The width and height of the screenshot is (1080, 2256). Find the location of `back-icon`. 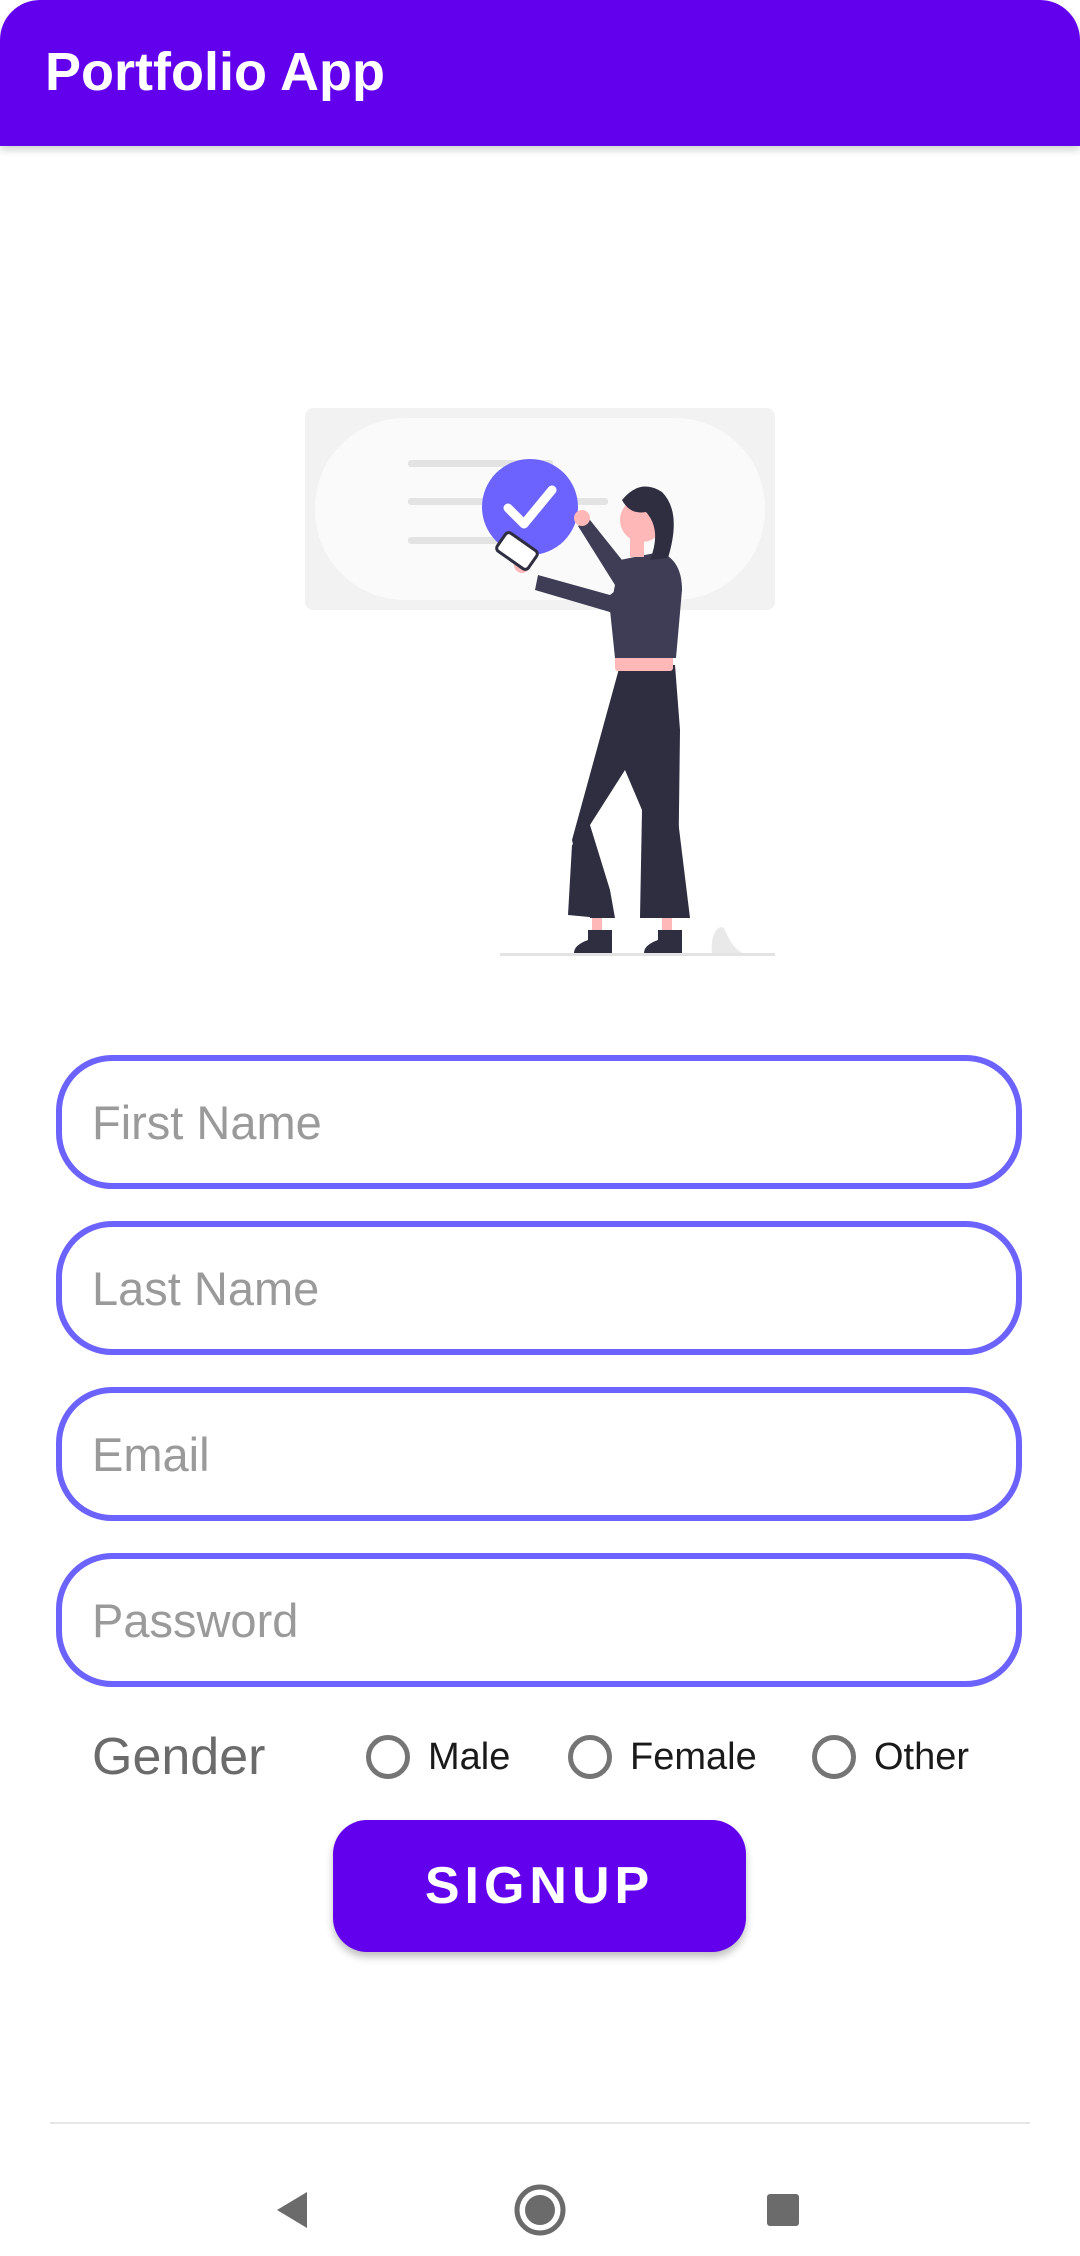

back-icon is located at coordinates (292, 2210).